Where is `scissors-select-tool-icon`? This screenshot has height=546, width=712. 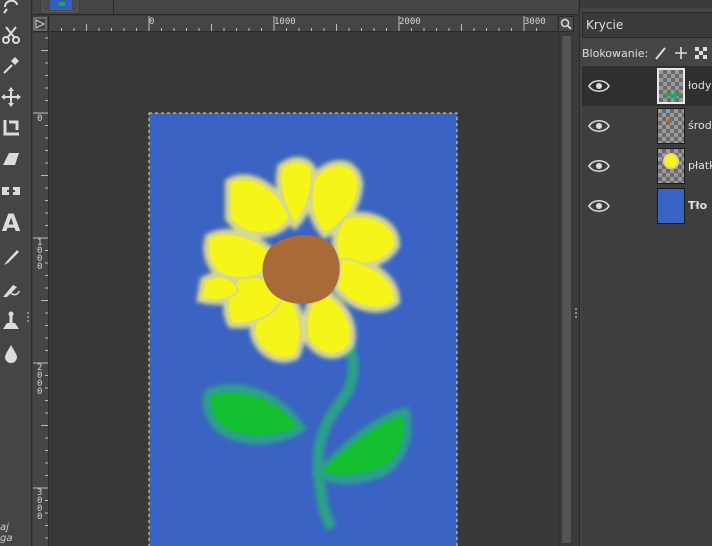
scissors-select-tool-icon is located at coordinates (11, 35).